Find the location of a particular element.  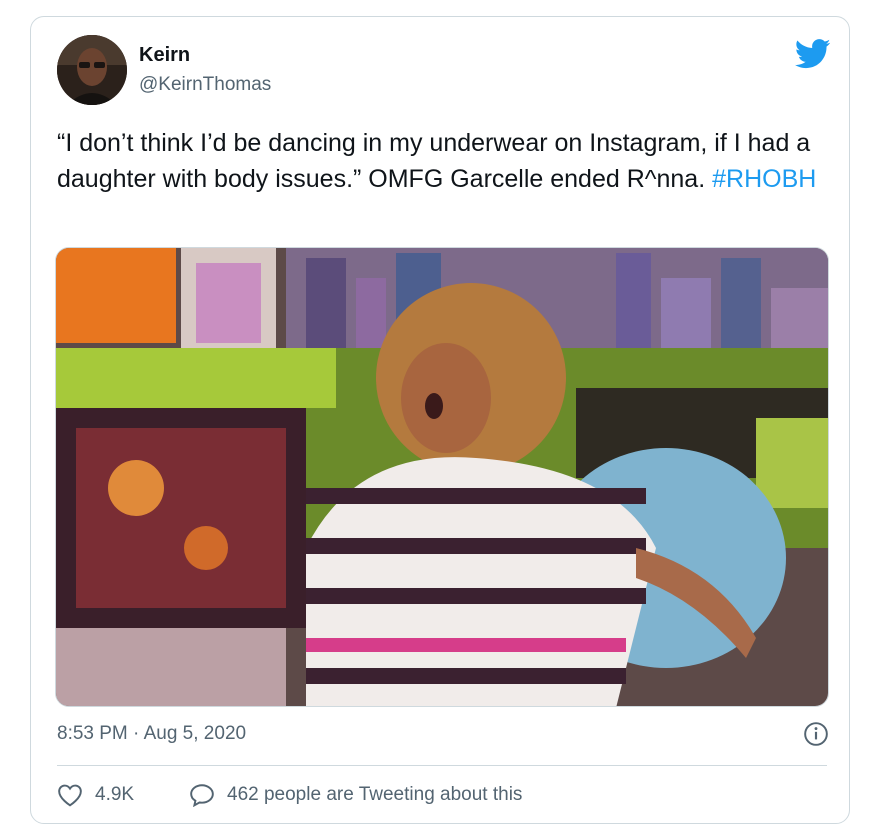

divider is located at coordinates (442, 765).